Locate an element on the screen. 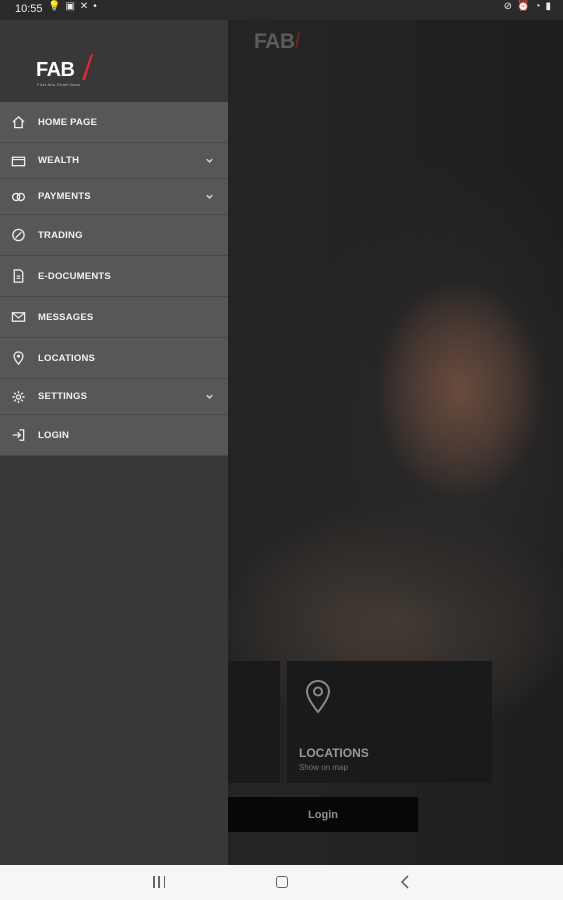 The width and height of the screenshot is (563, 900). locations-tile-title: LOCATIONS is located at coordinates (334, 753).